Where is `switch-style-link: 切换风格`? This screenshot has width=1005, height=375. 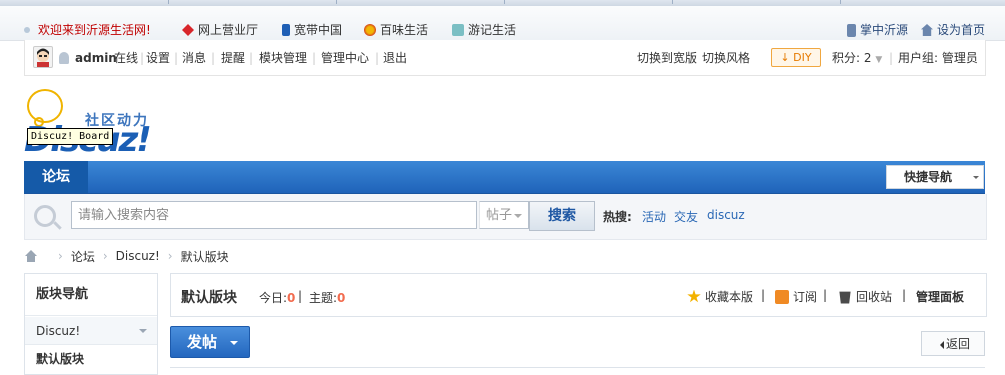
switch-style-link: 切换风格 is located at coordinates (726, 58).